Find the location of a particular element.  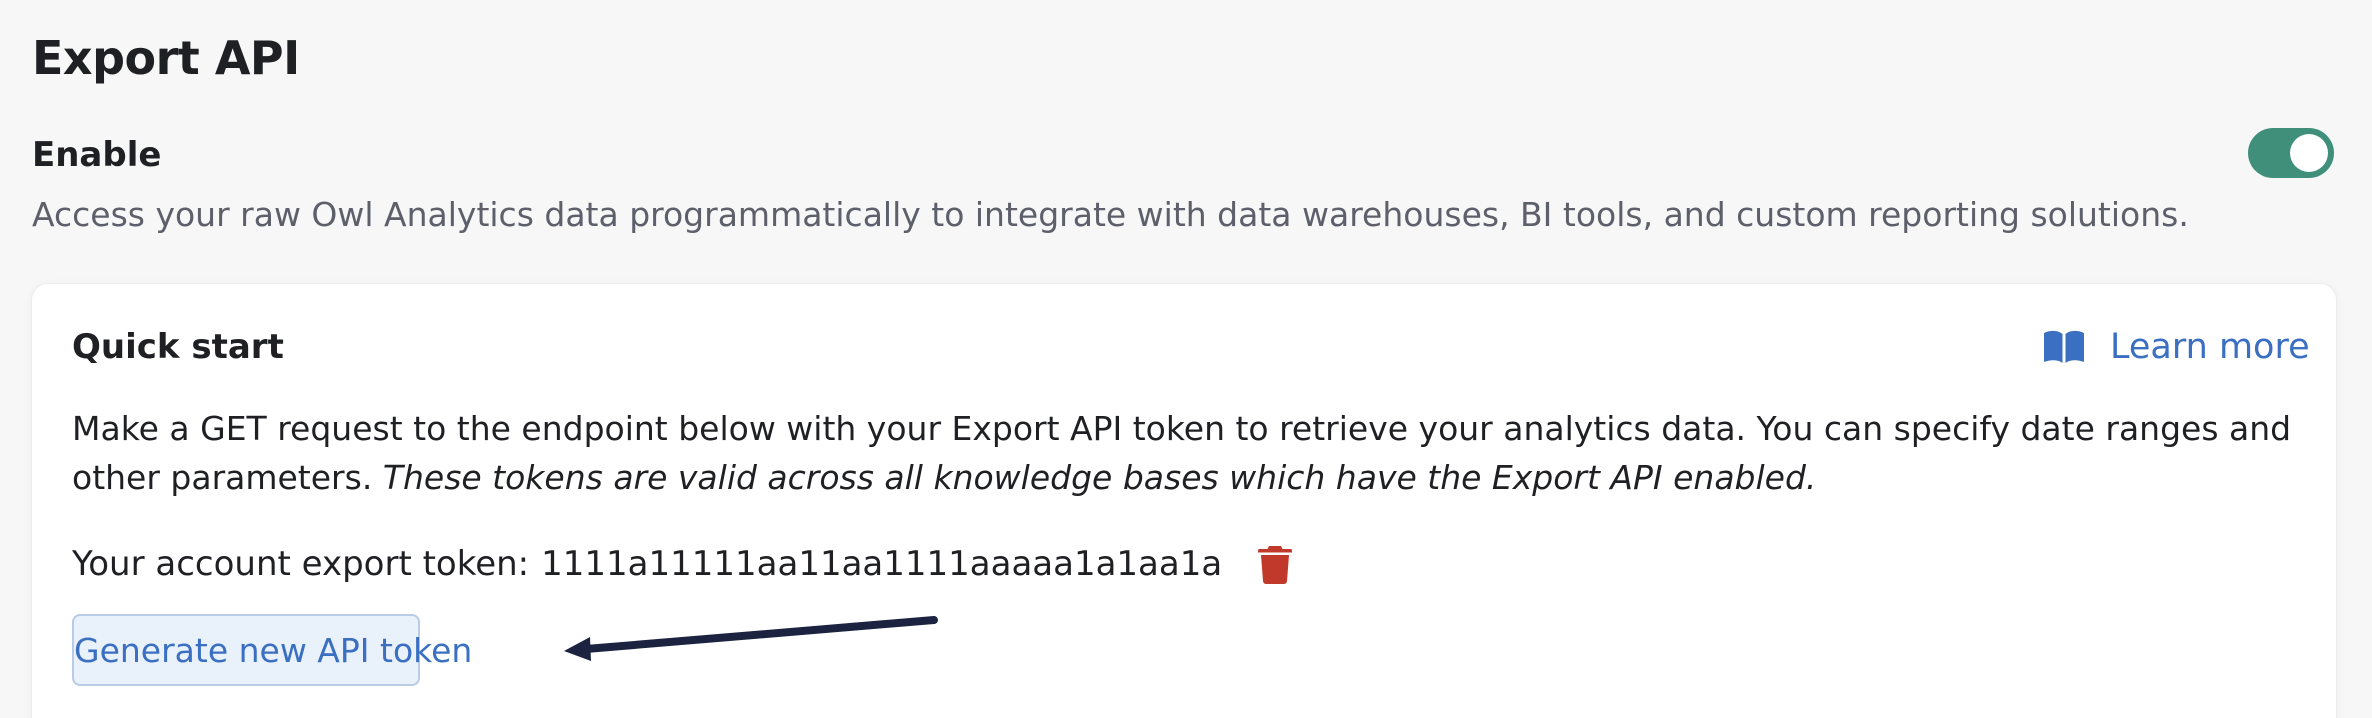

page-title: Export API is located at coordinates (166, 58).